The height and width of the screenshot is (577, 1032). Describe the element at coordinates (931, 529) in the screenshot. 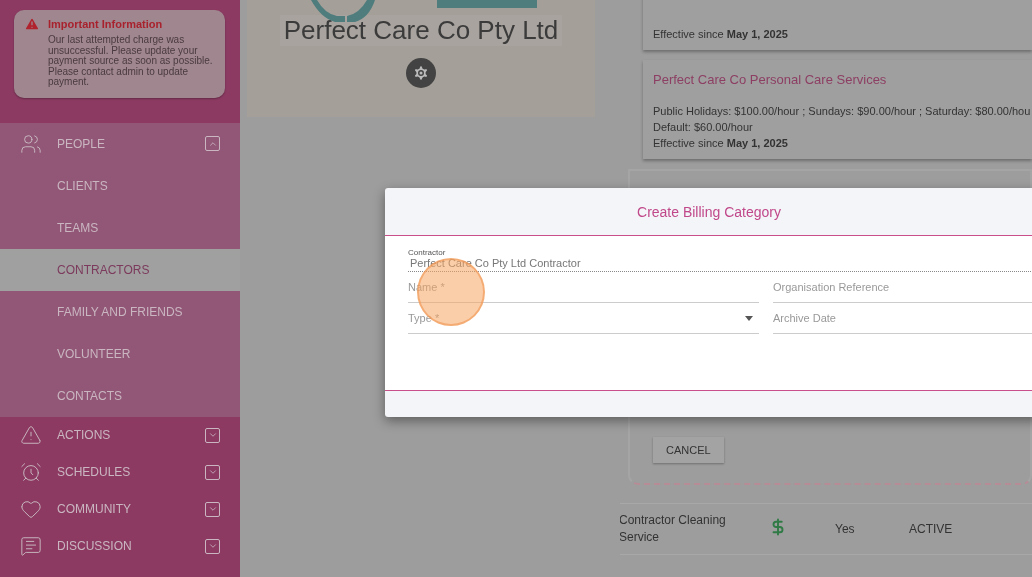

I see `table-cell-text: ACTIVE` at that location.